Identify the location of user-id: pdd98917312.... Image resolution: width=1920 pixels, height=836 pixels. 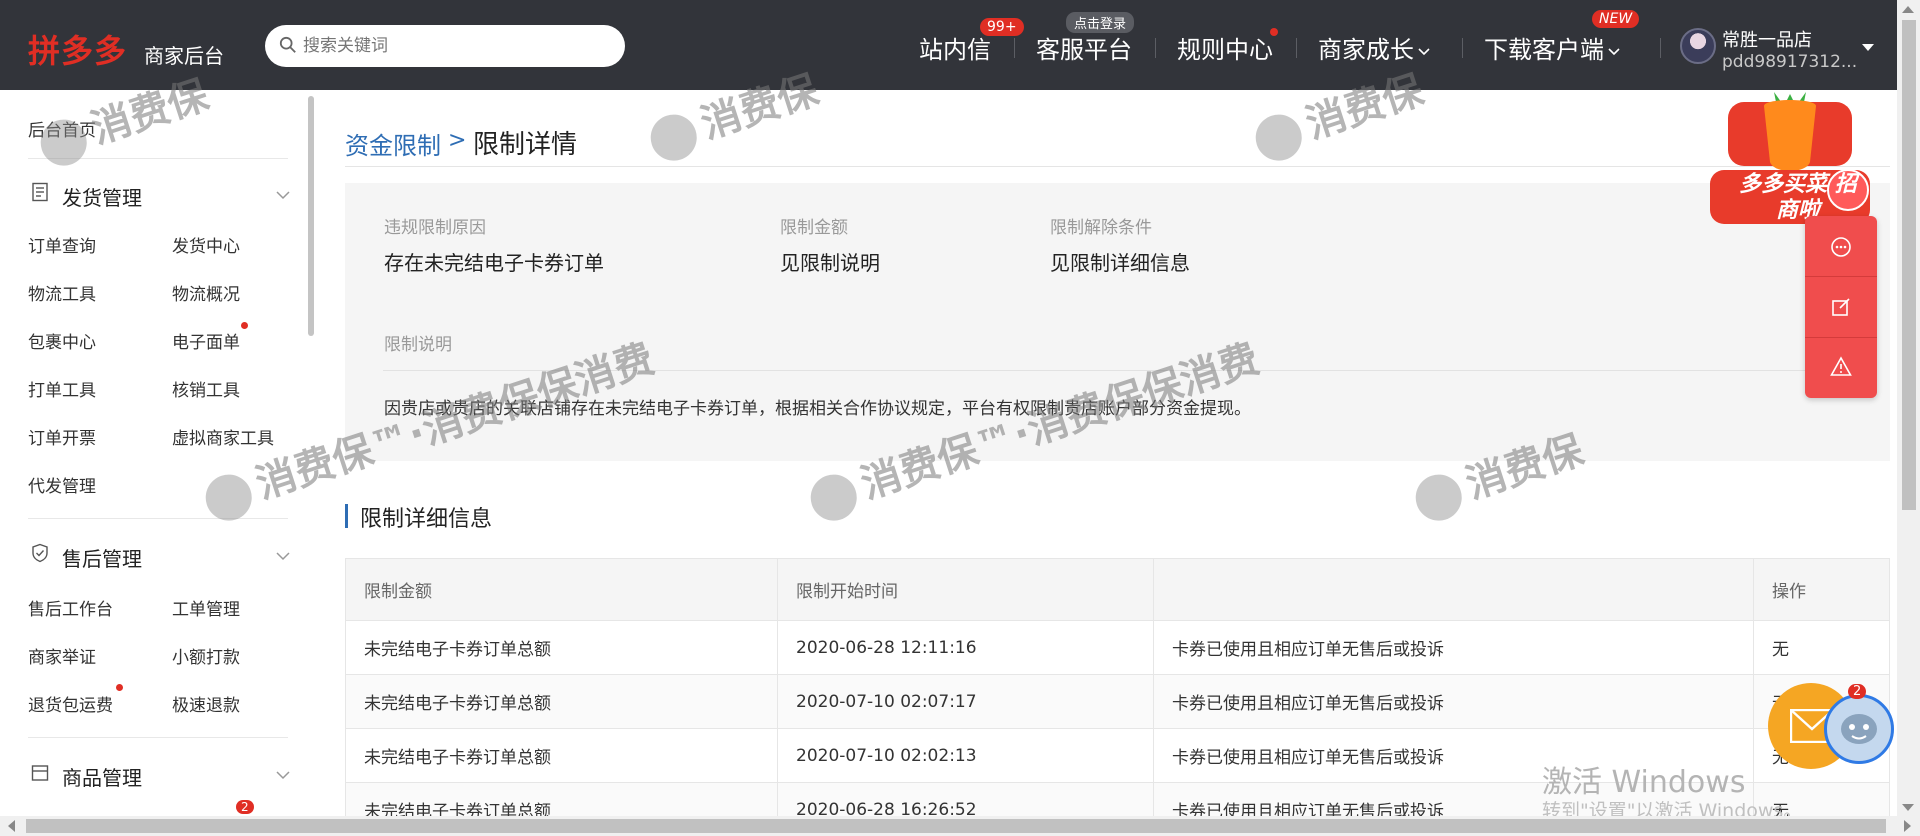
(1789, 62).